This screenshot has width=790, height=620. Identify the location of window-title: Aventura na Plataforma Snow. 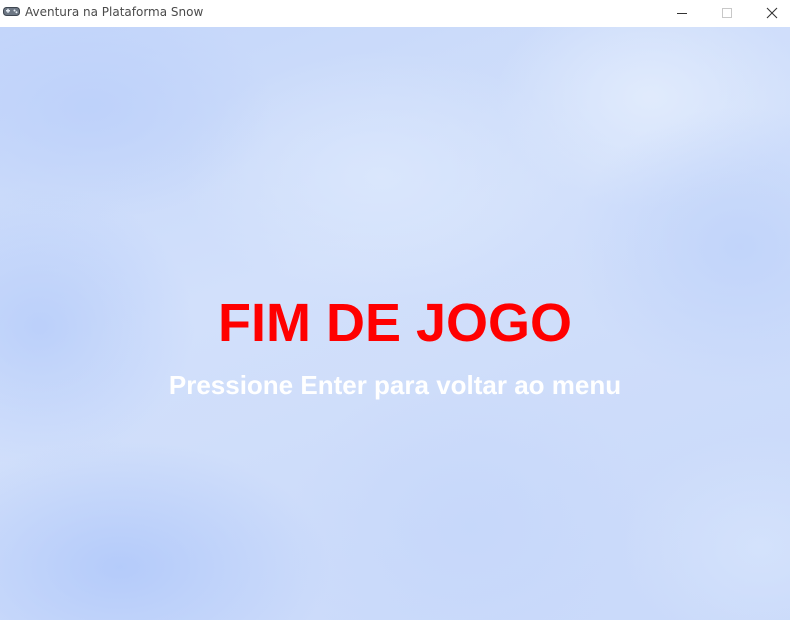
(114, 12).